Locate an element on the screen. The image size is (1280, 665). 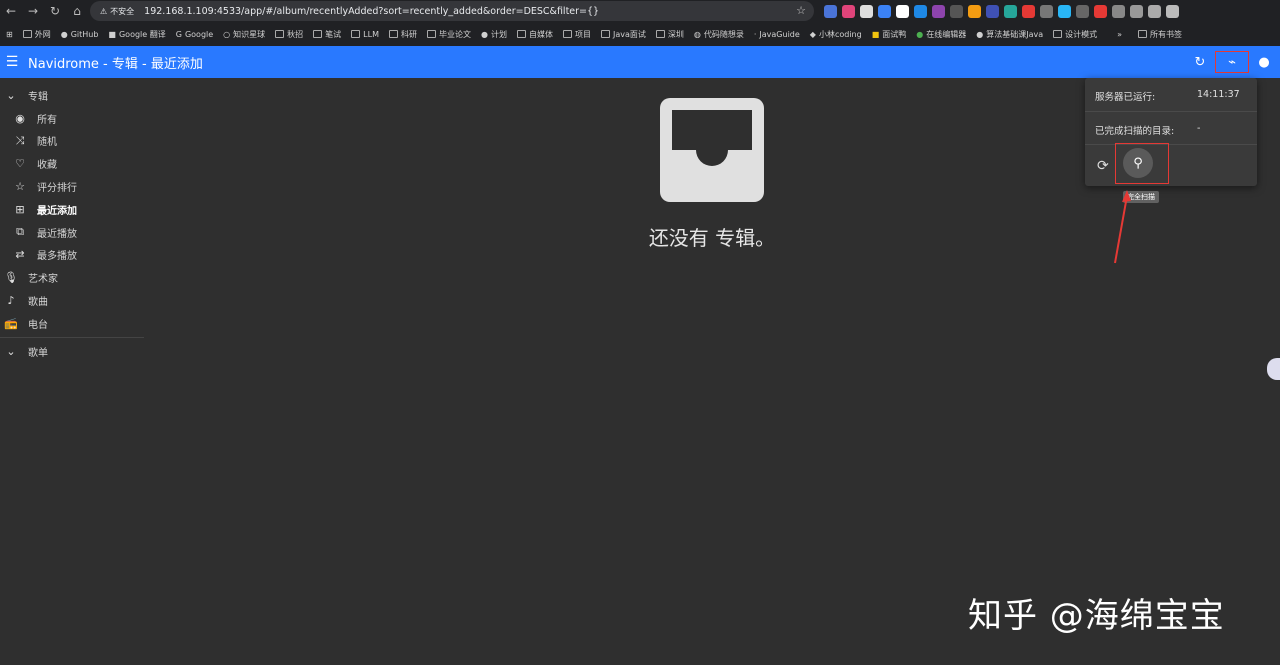
menu-icon is located at coordinates (1154, 11).